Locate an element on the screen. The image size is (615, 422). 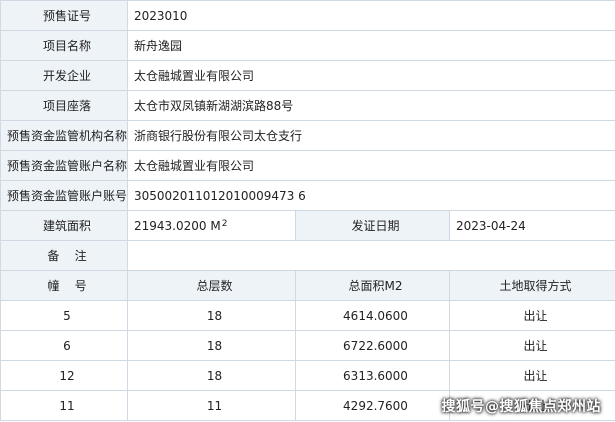
row-developer: 开发企业 太仓融城置业有限公司 is located at coordinates (307, 75).